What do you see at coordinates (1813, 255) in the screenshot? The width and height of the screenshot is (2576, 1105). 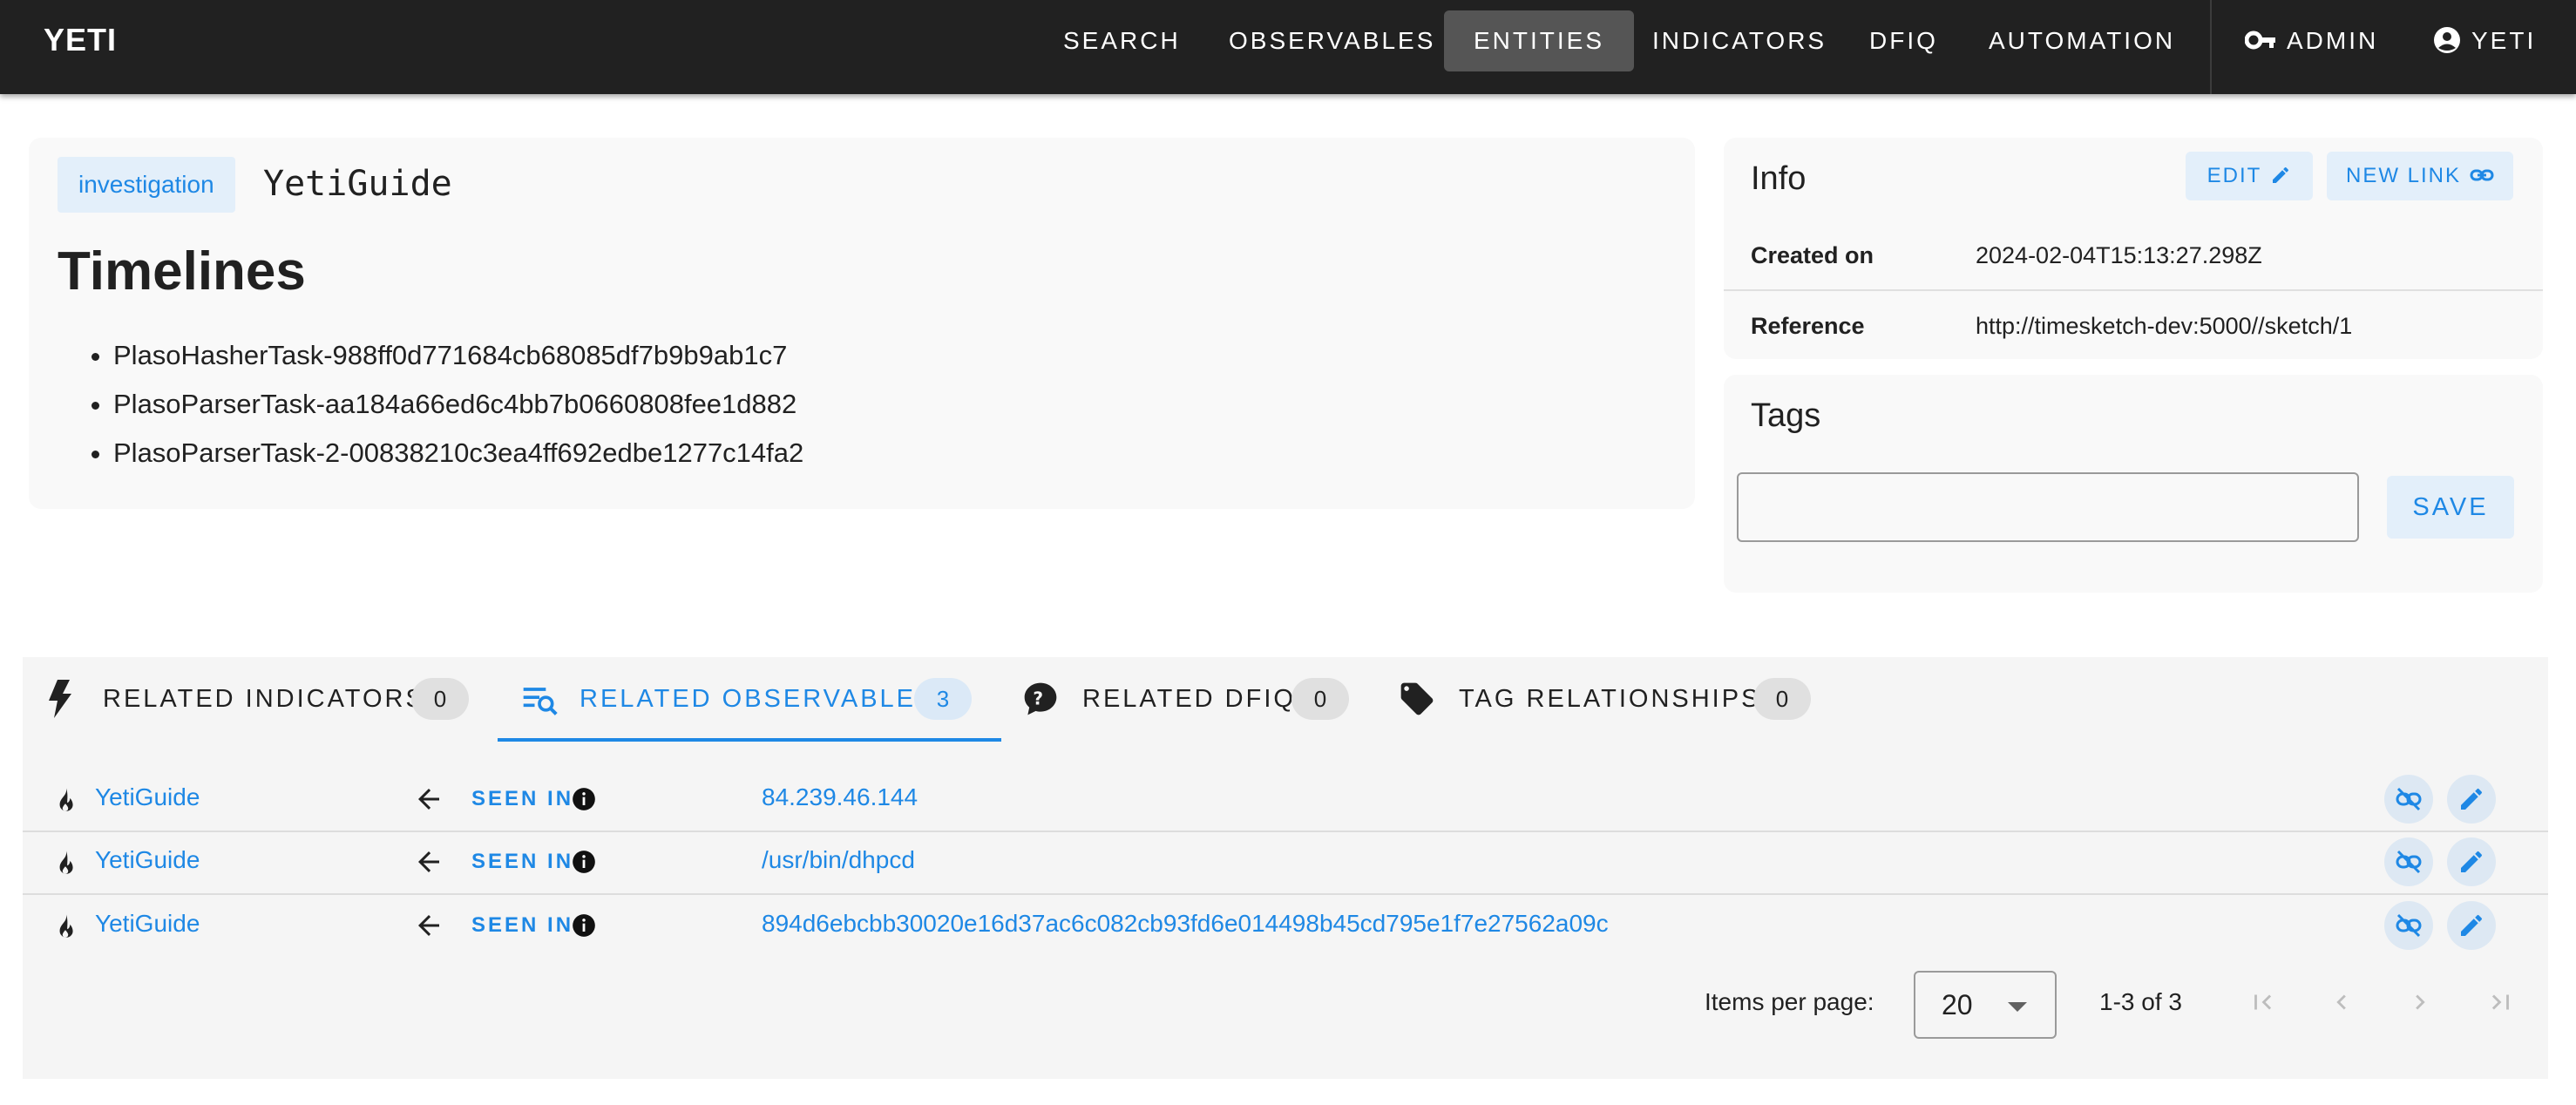 I see `created-on-label: Created on` at bounding box center [1813, 255].